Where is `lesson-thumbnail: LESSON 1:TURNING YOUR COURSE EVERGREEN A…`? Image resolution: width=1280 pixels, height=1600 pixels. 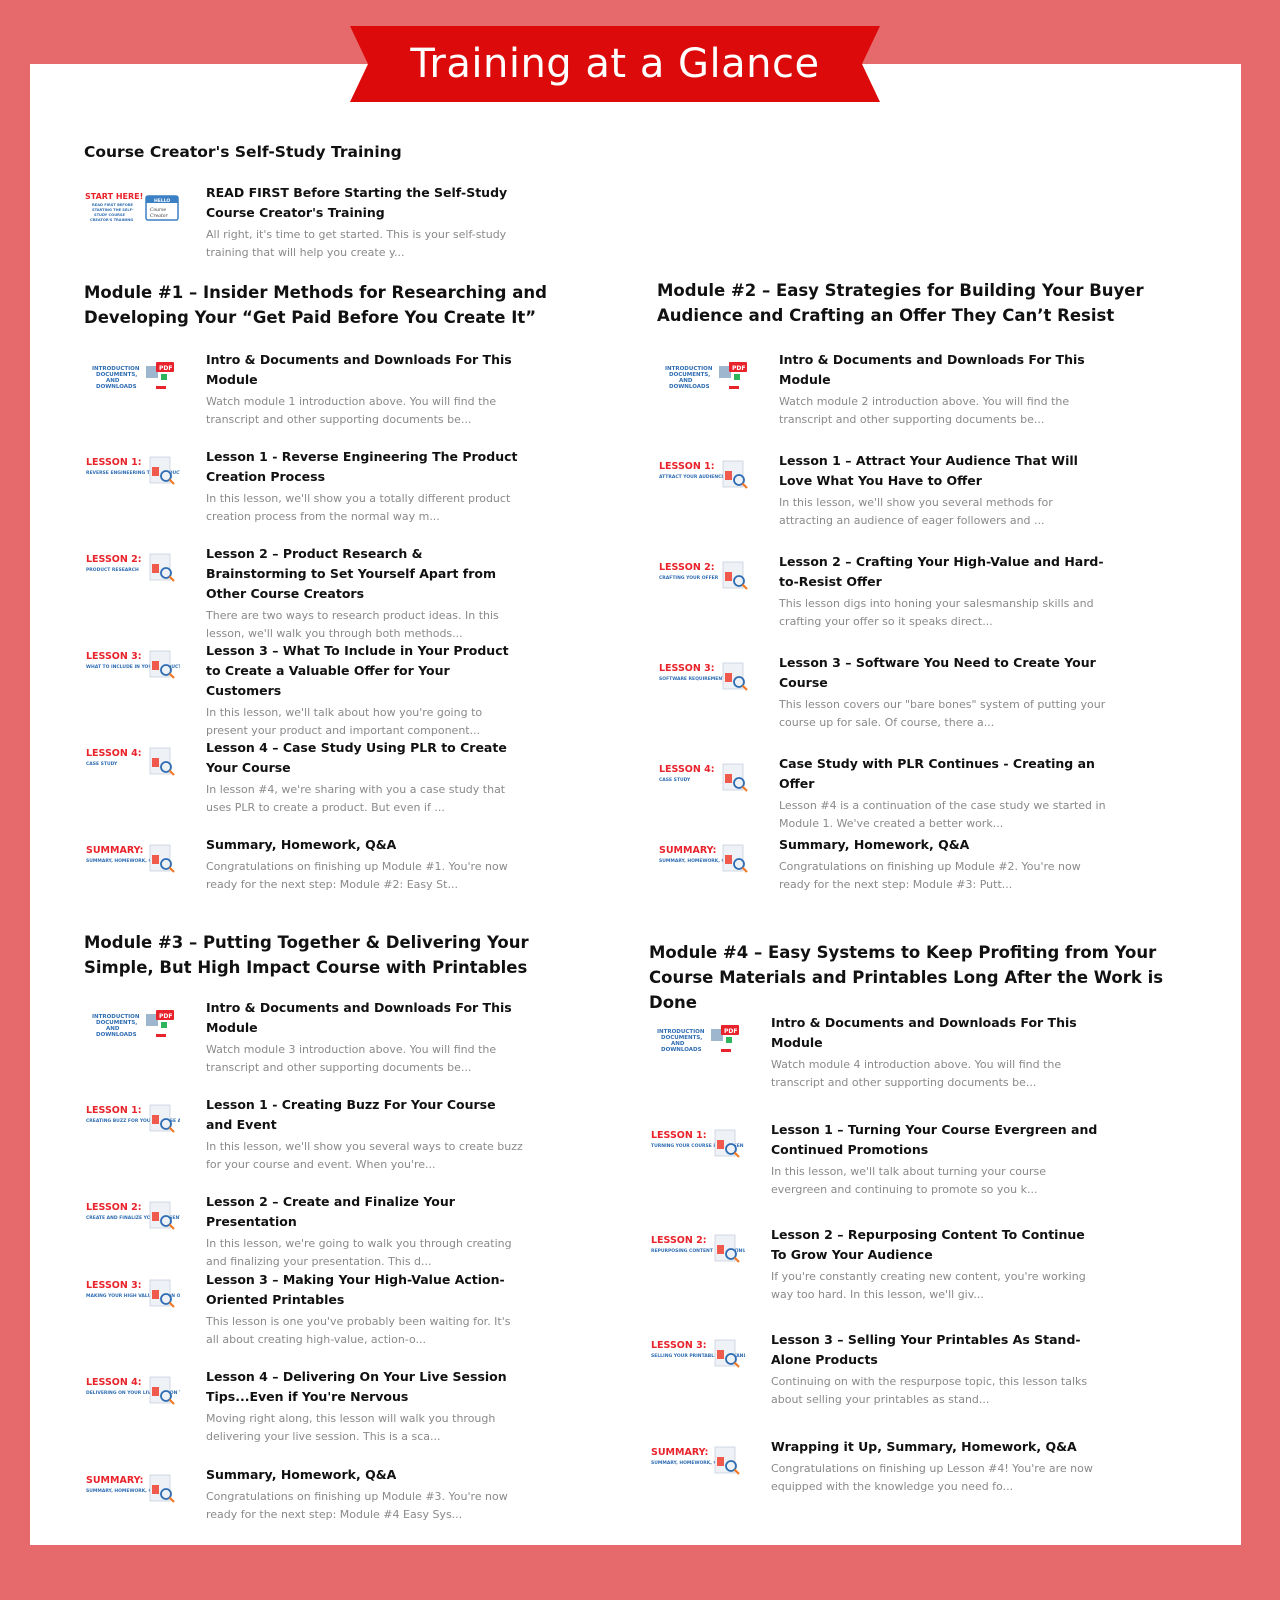 lesson-thumbnail: LESSON 1:TURNING YOUR COURSE EVERGREEN A… is located at coordinates (698, 1143).